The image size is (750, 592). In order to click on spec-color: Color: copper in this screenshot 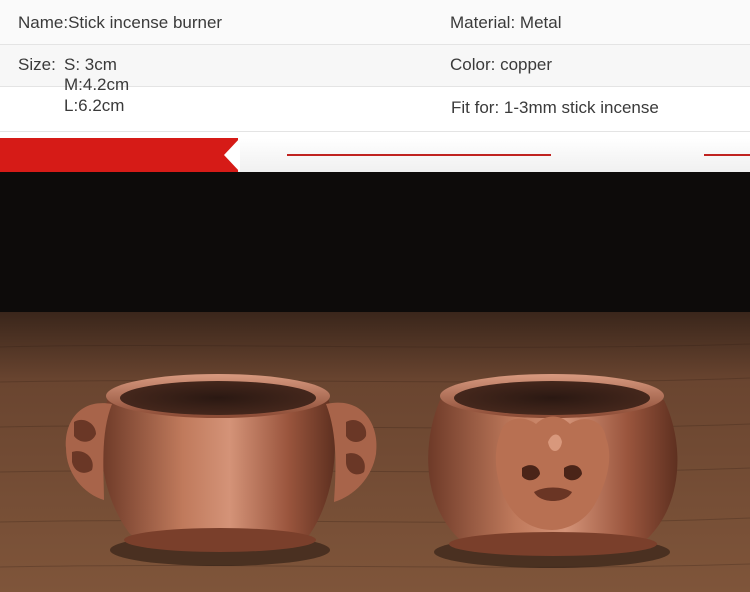, I will do `click(501, 64)`.